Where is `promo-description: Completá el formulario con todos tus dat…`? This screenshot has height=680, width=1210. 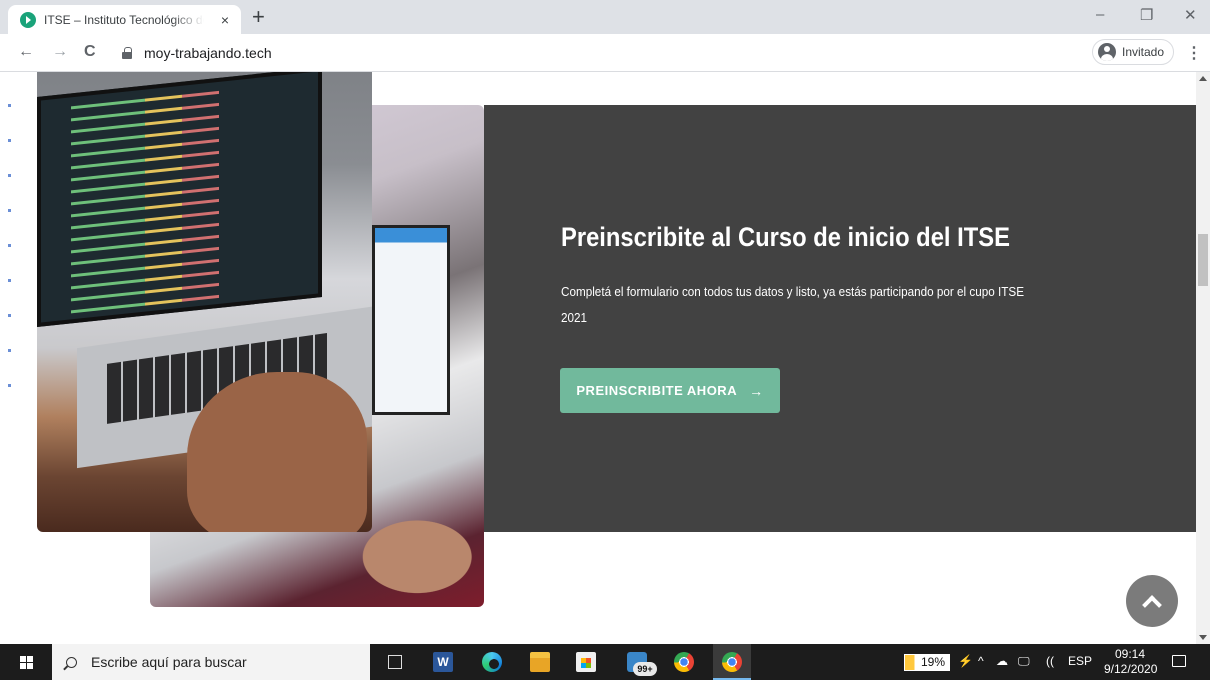
promo-description: Completá el formulario con todos tus dat… is located at coordinates (793, 304).